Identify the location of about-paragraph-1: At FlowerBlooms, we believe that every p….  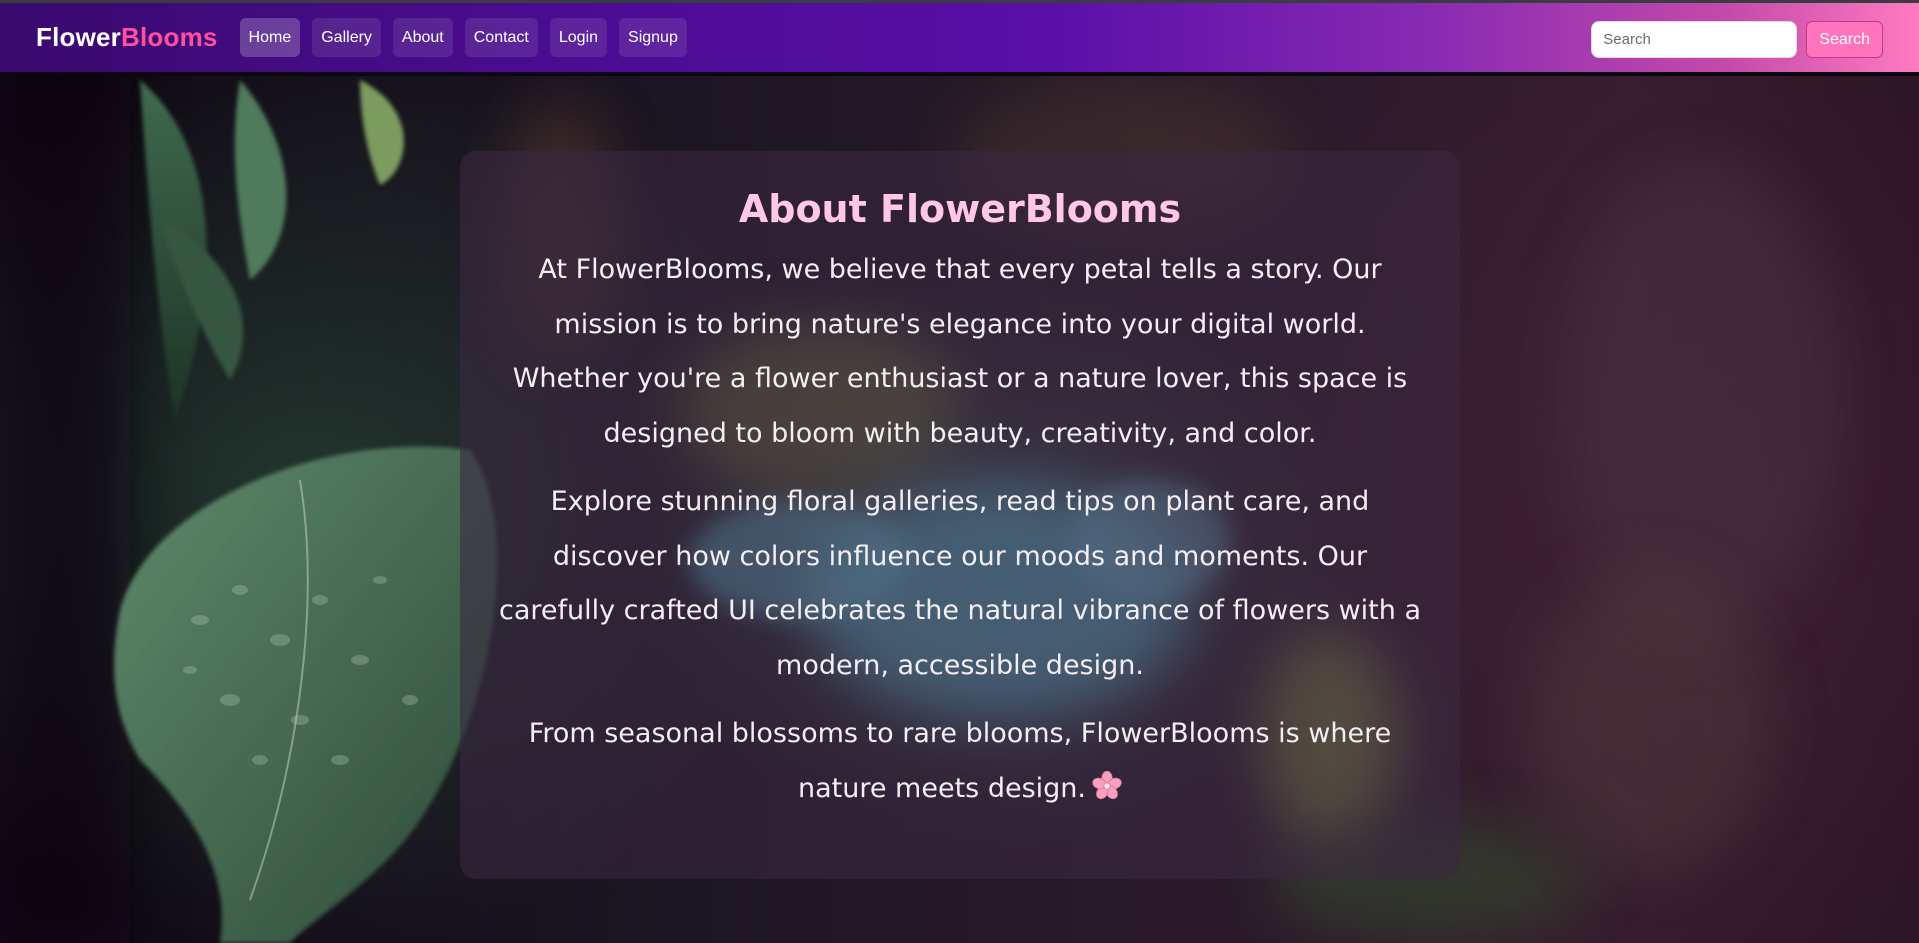
(960, 351).